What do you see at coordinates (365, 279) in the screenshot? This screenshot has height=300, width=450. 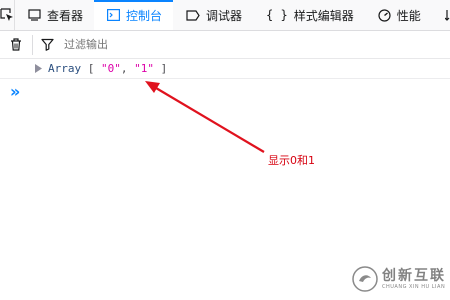 I see `watermark-logo-icon` at bounding box center [365, 279].